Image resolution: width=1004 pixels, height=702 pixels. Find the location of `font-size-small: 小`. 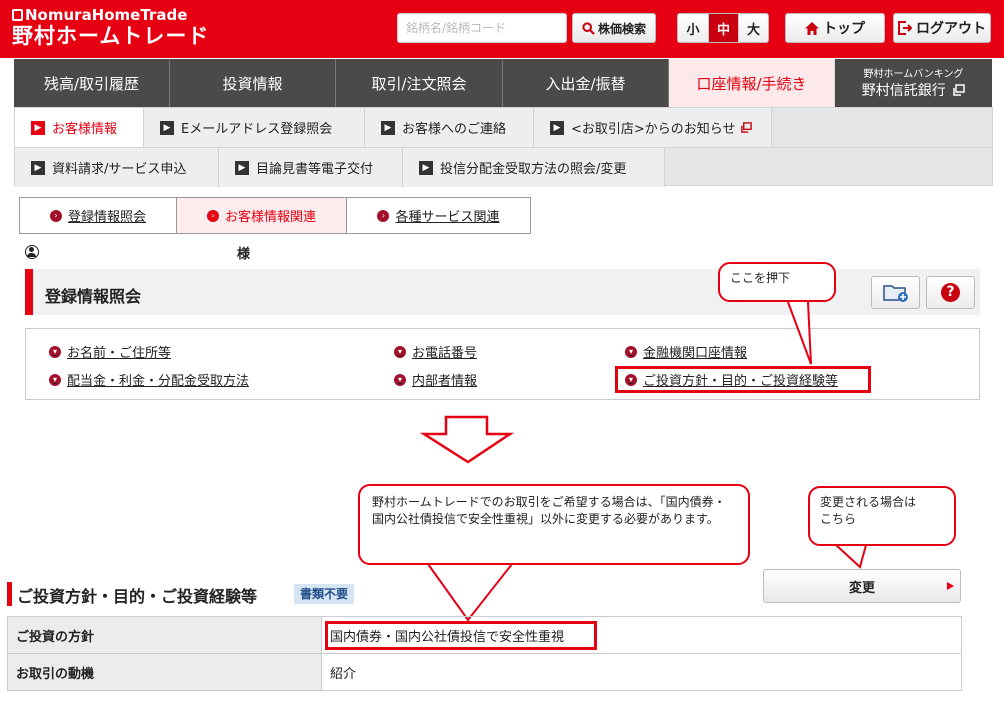

font-size-small: 小 is located at coordinates (693, 28).